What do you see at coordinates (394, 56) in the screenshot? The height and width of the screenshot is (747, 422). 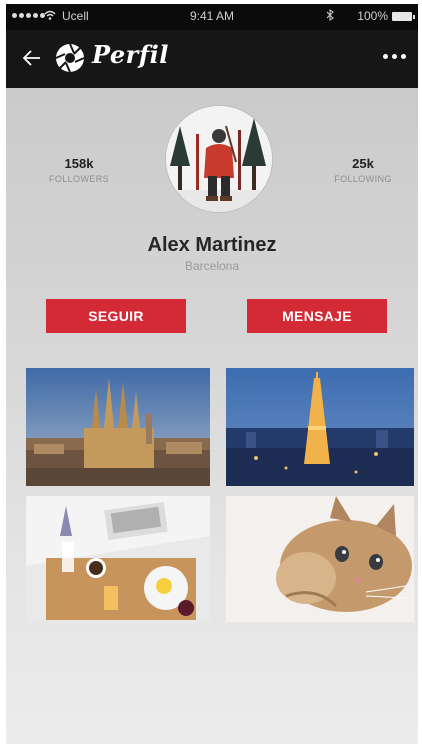 I see `more-horizontal-icon` at bounding box center [394, 56].